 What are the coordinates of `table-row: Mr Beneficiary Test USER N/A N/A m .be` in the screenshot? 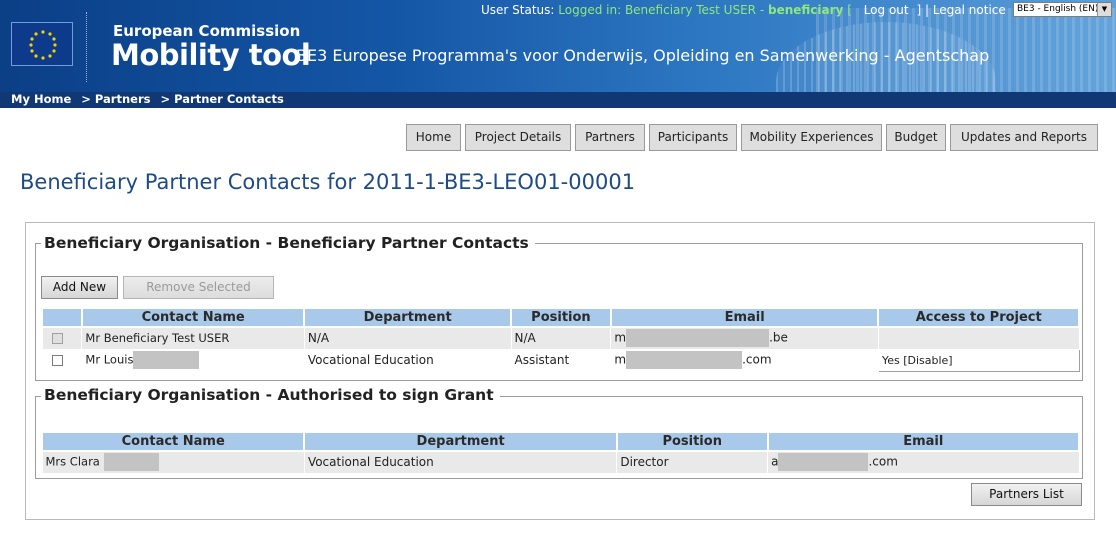 It's located at (560, 338).